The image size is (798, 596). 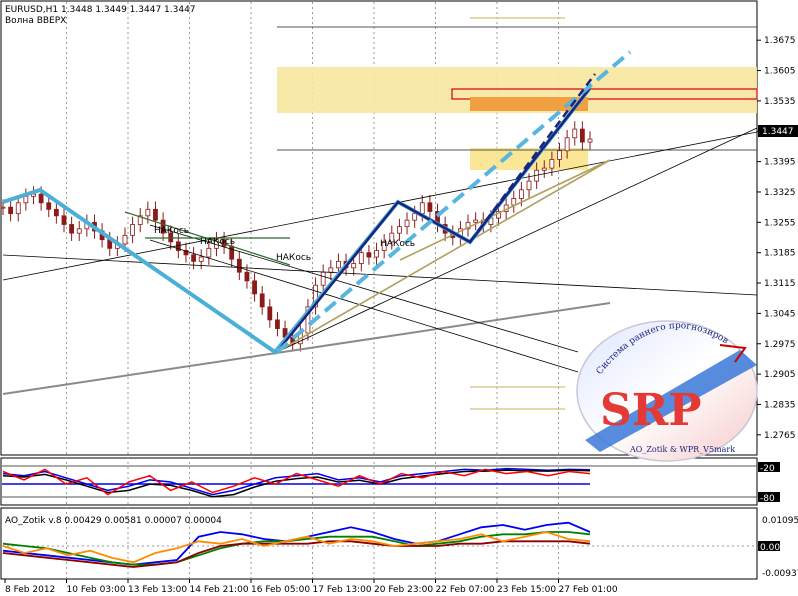 What do you see at coordinates (780, 375) in the screenshot?
I see `price-tick-label: 1.2905` at bounding box center [780, 375].